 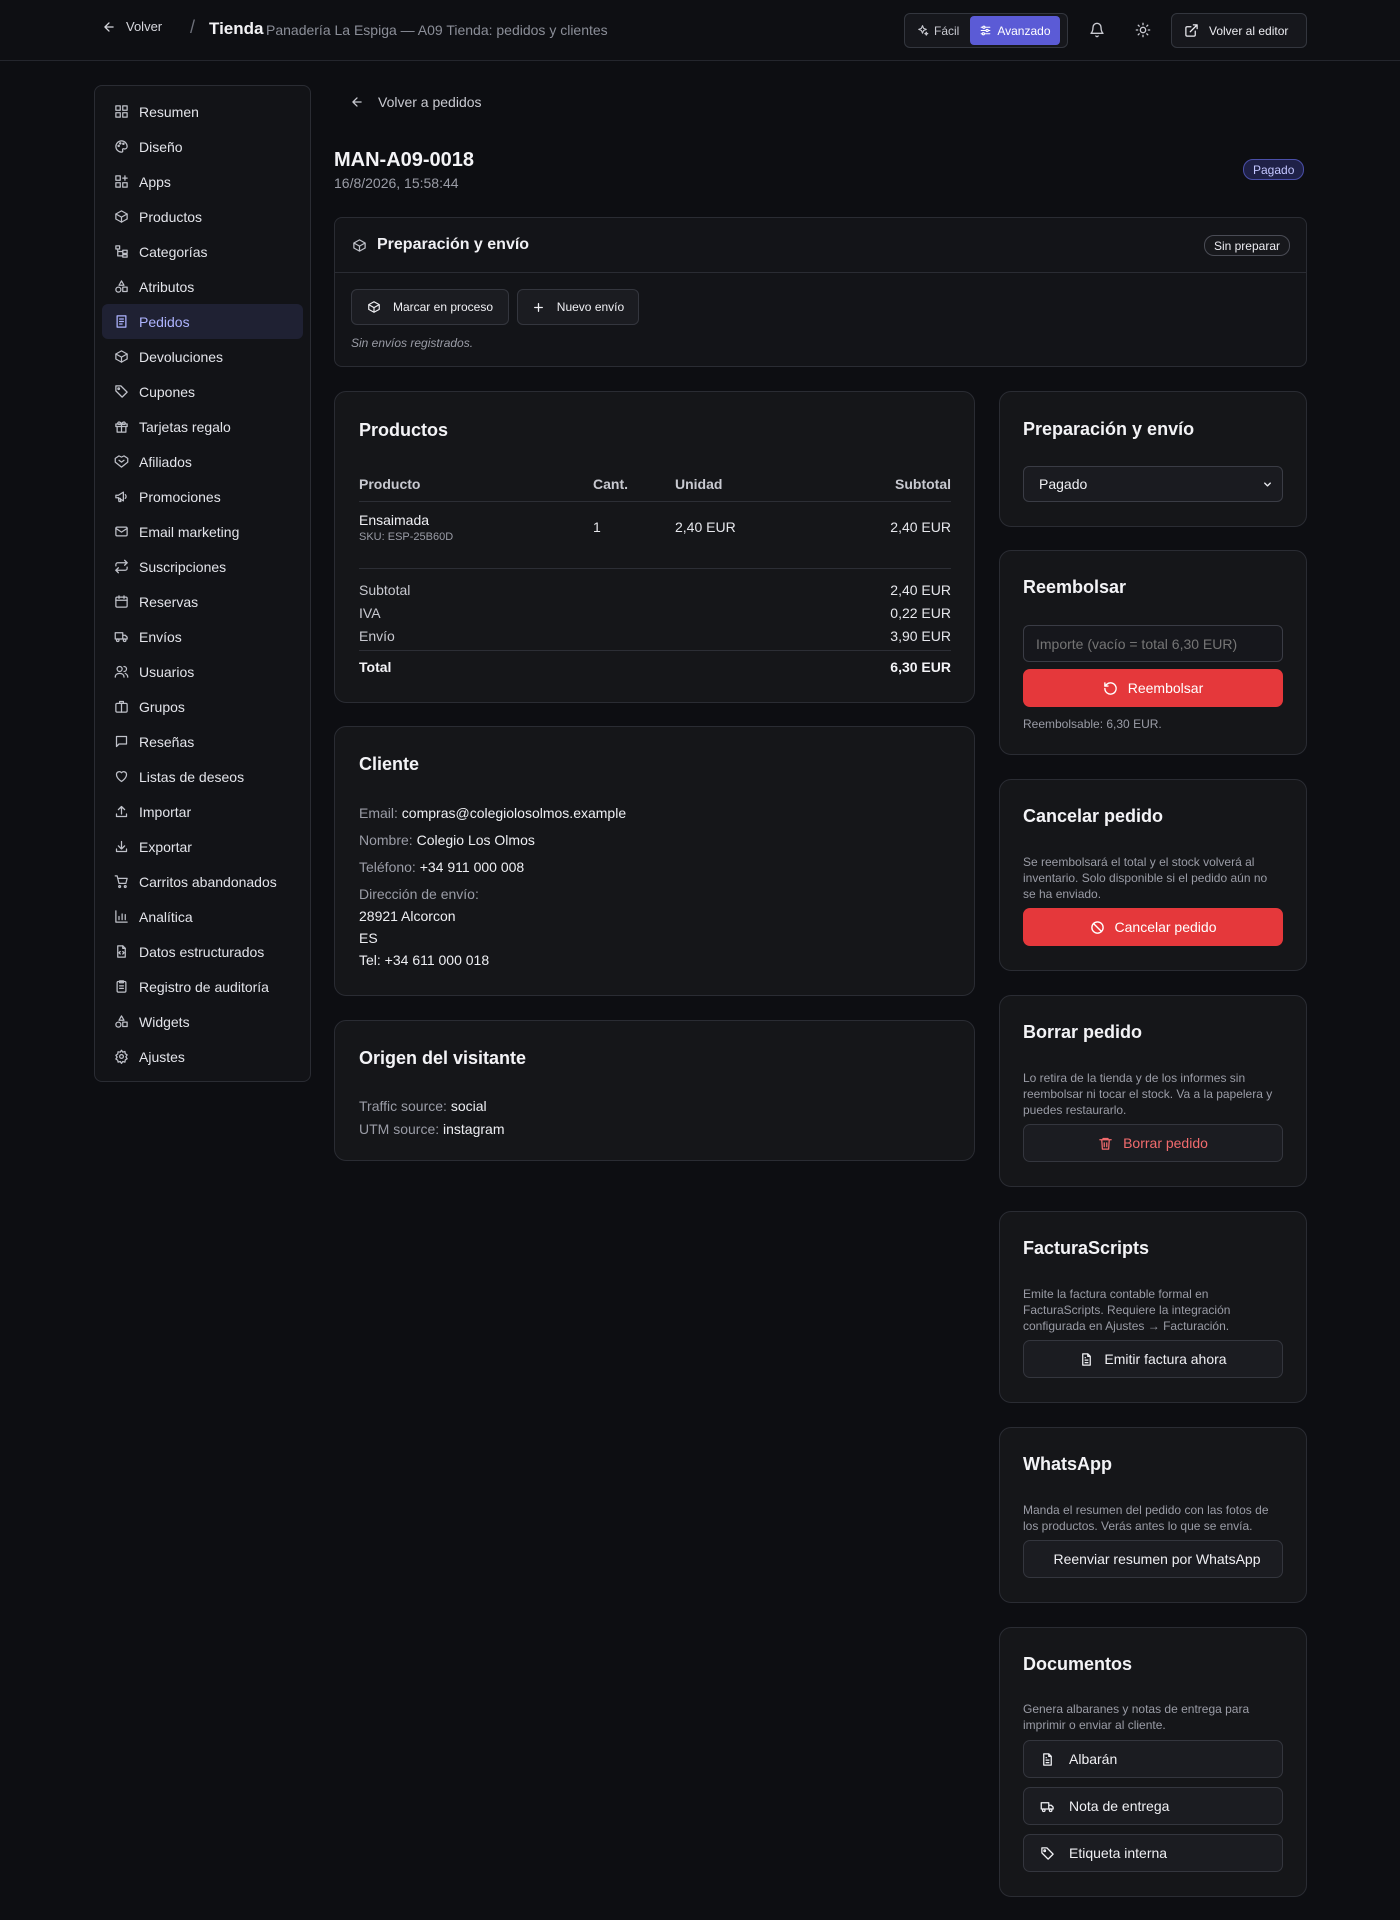 What do you see at coordinates (1153, 1853) in the screenshot?
I see `internal-label-button: Etiqueta interna` at bounding box center [1153, 1853].